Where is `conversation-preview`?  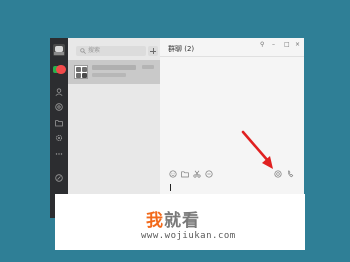
conversation-preview is located at coordinates (109, 75).